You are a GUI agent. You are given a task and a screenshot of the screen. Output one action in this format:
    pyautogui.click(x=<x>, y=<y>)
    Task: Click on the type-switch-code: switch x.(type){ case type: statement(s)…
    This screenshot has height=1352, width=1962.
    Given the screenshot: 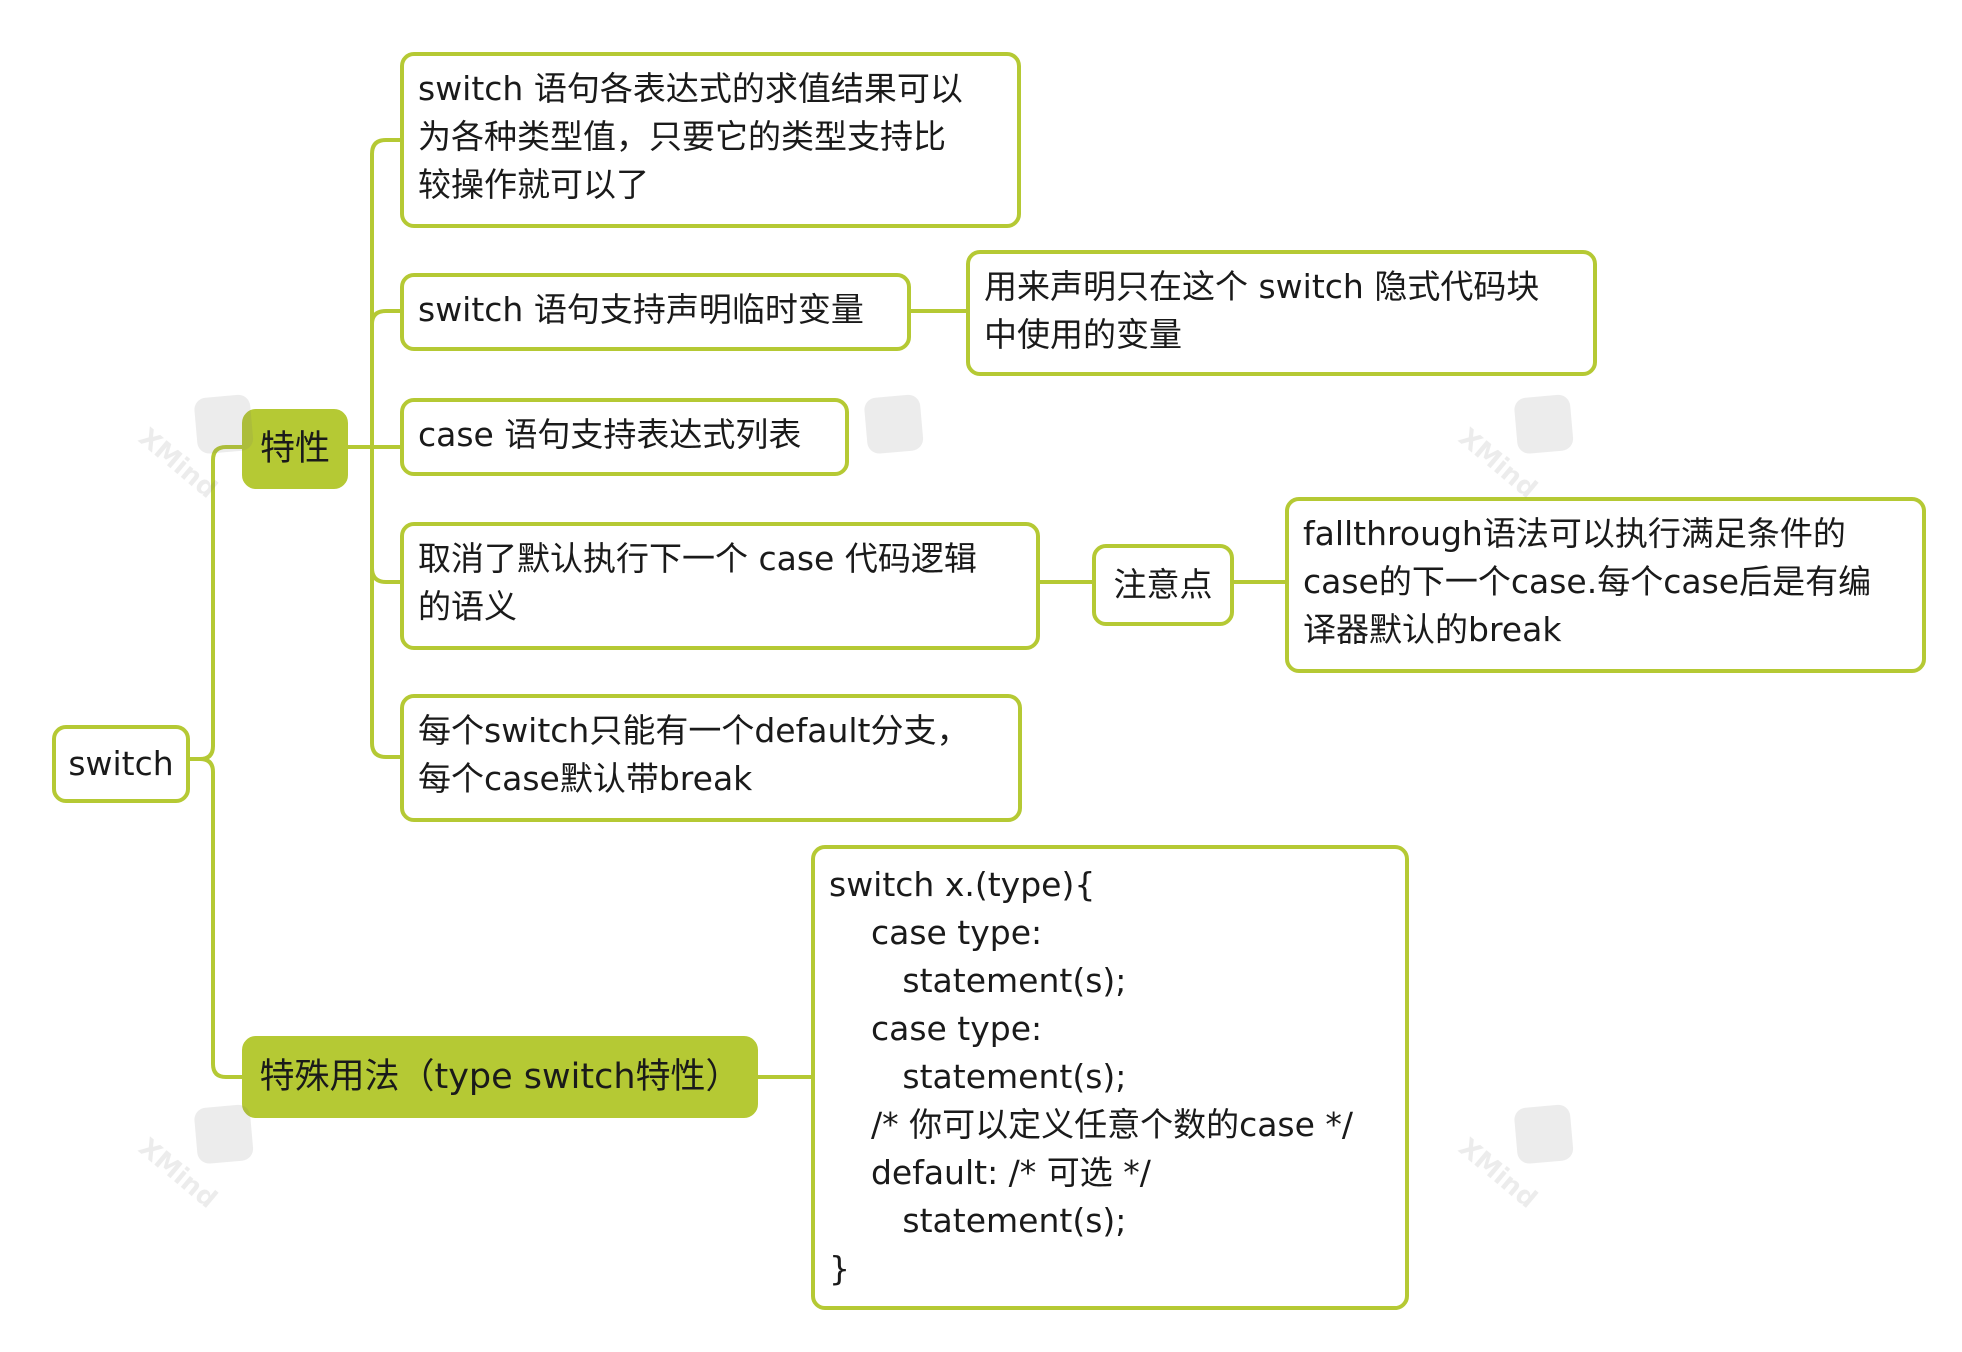 What is the action you would take?
    pyautogui.click(x=1110, y=1077)
    